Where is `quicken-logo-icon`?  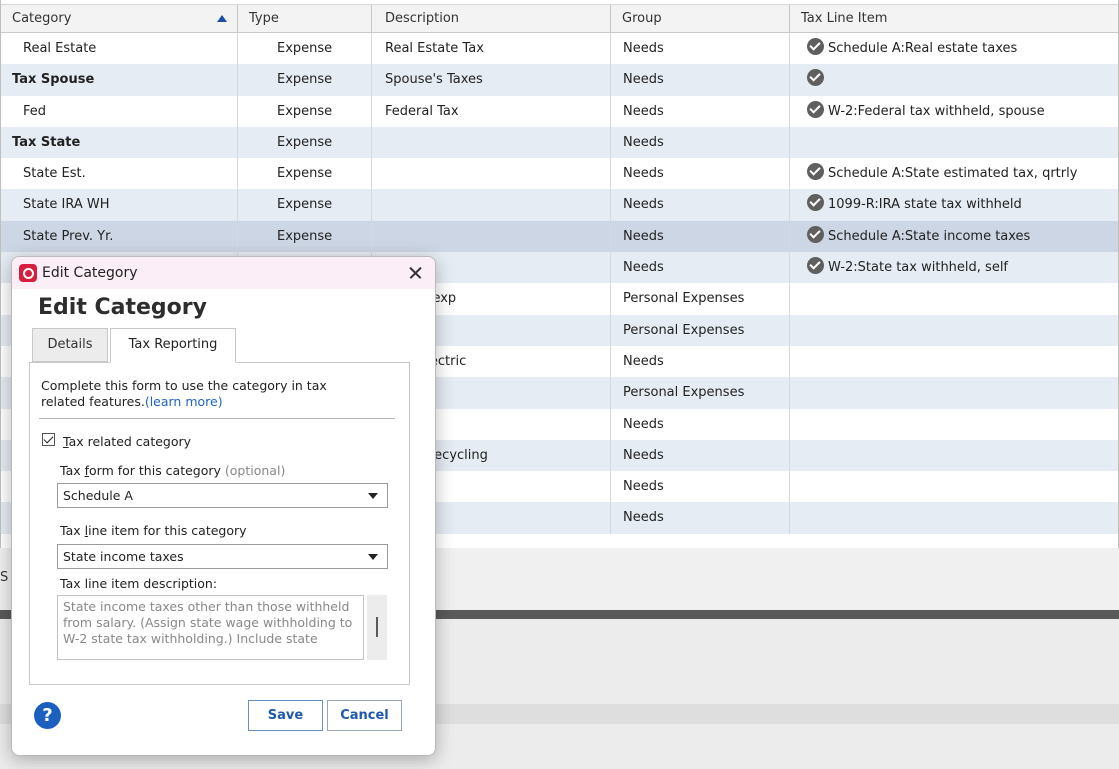 quicken-logo-icon is located at coordinates (28, 273).